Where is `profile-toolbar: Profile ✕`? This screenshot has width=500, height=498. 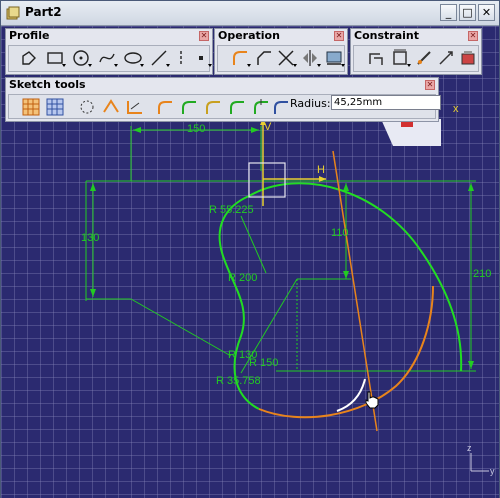 profile-toolbar: Profile ✕ is located at coordinates (109, 51).